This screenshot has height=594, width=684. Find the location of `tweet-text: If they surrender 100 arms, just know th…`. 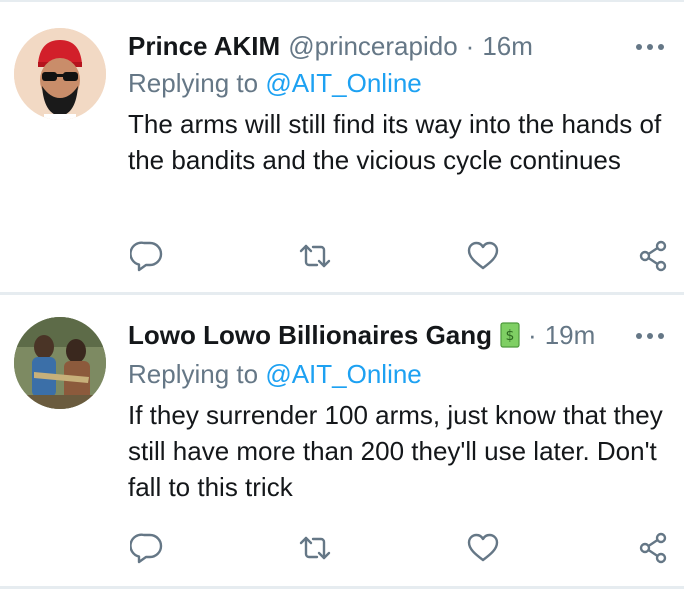

tweet-text: If they surrender 100 arms, just know th… is located at coordinates (395, 451).